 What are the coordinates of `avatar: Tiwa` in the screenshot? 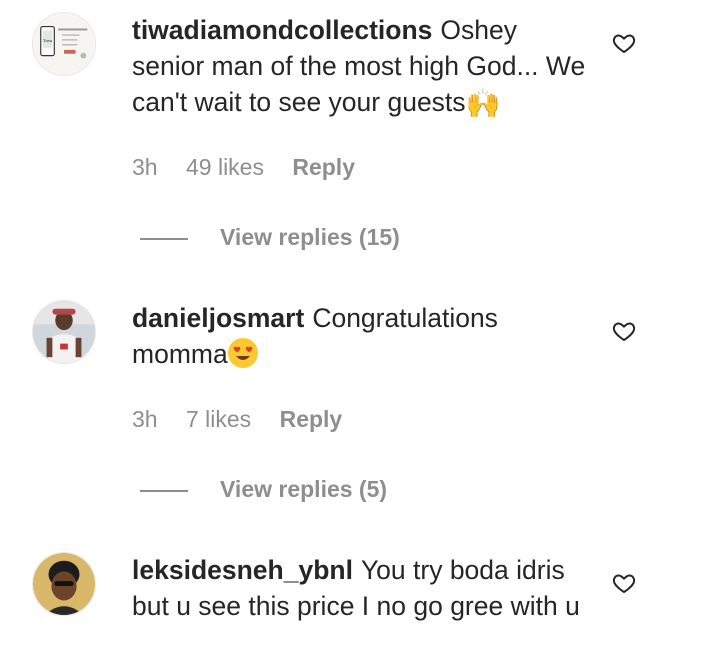 It's located at (64, 44).